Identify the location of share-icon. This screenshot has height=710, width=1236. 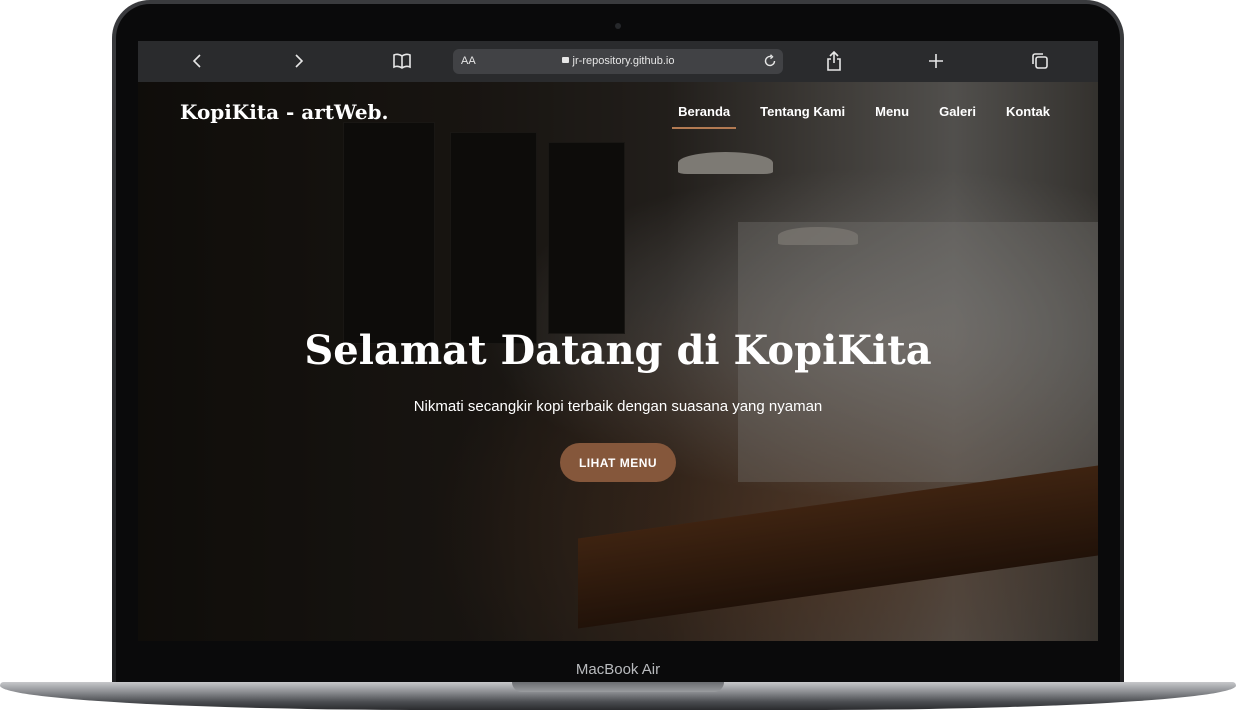
(834, 61).